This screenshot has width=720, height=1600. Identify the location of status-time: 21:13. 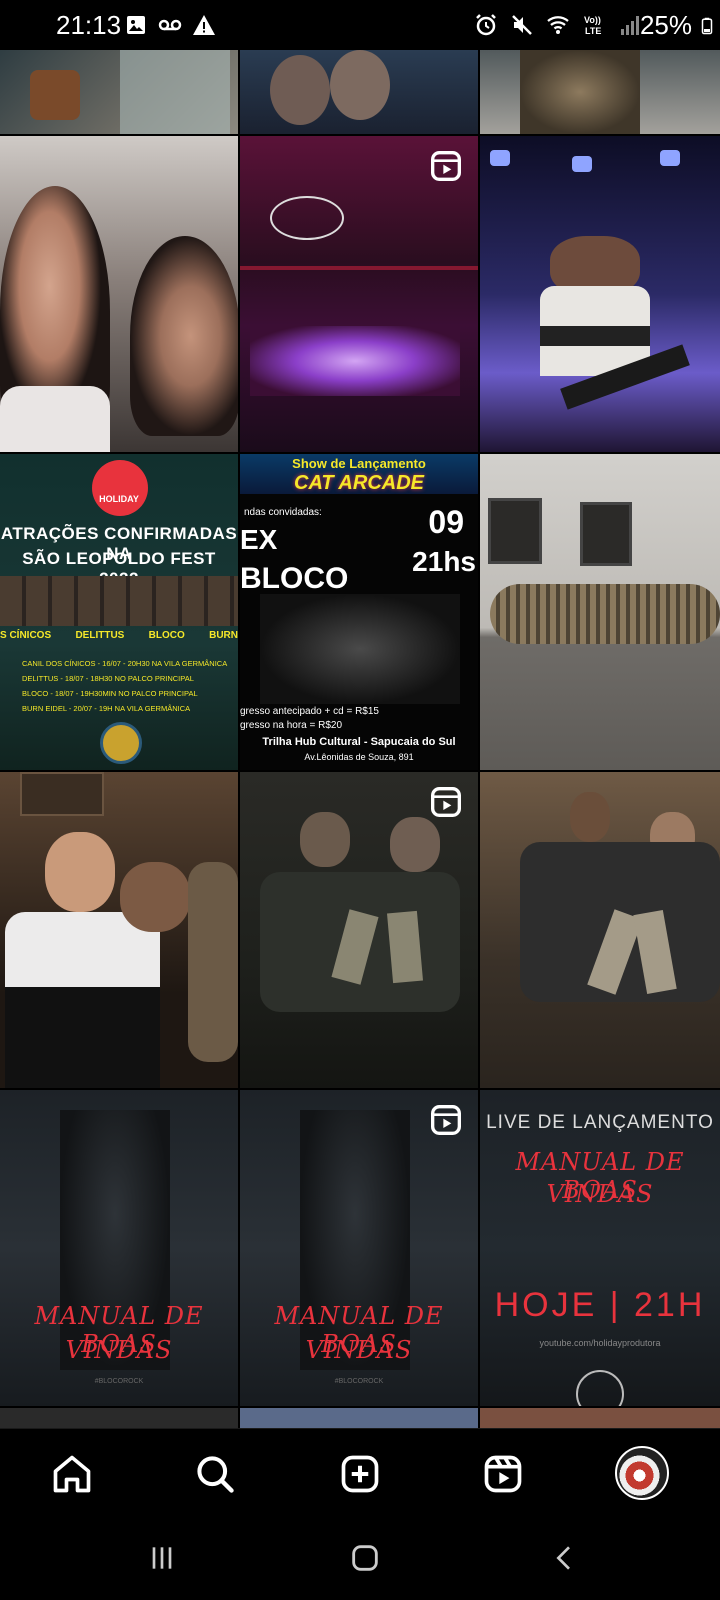
(89, 25).